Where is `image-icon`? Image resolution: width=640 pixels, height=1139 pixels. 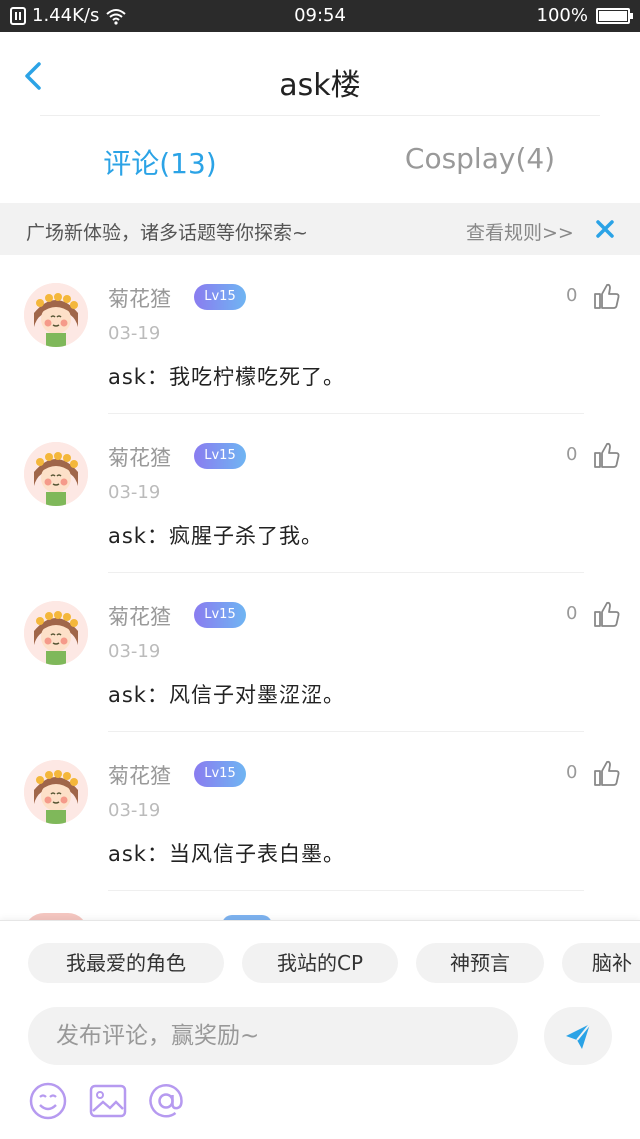
image-icon is located at coordinates (108, 1101).